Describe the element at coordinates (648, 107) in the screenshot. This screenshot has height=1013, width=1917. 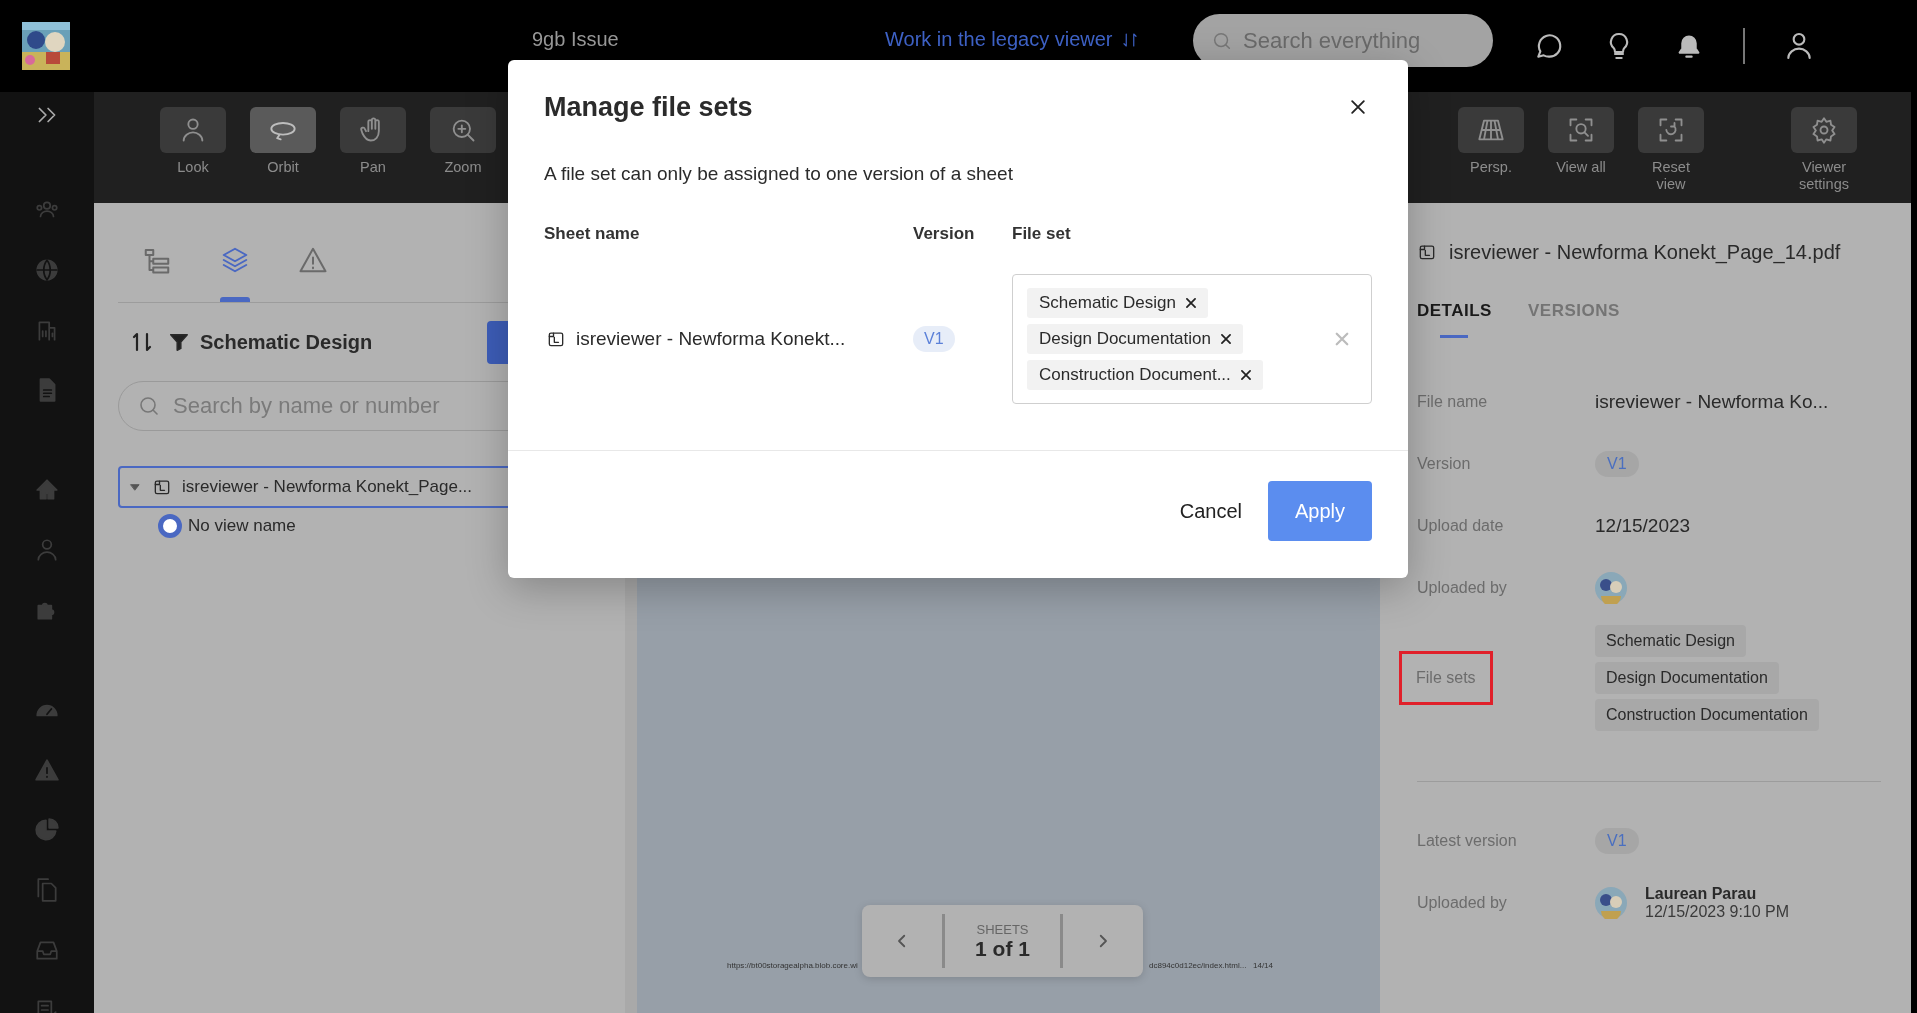
I see `dialog-title: Manage file sets` at that location.